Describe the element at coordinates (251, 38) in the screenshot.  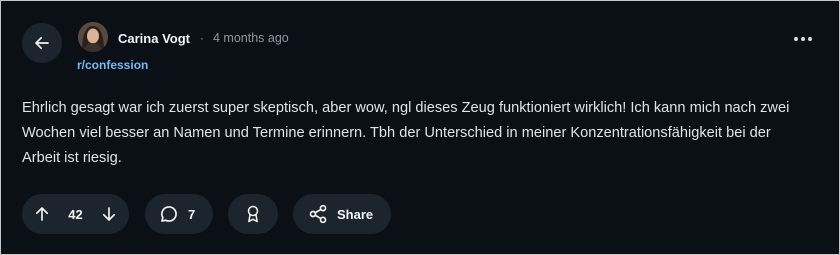
I see `post-timestamp: 4 months ago` at that location.